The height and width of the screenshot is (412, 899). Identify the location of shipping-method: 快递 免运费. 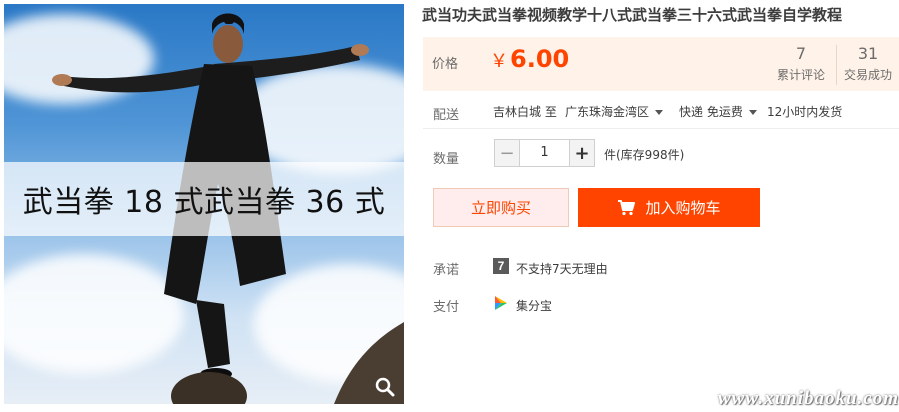
(711, 112).